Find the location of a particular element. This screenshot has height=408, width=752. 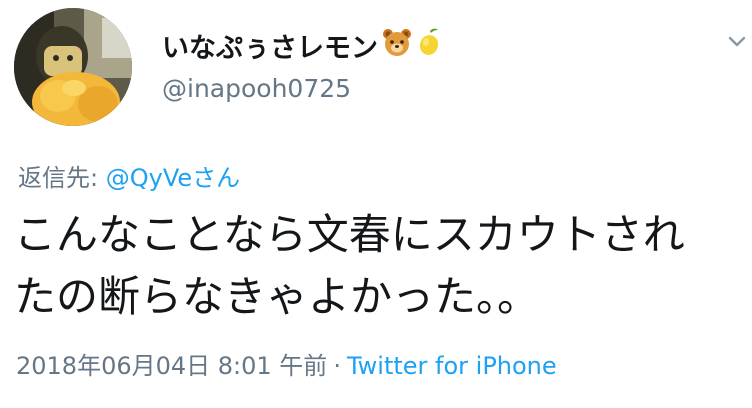

user-handle: @inapooh0725 is located at coordinates (256, 88).